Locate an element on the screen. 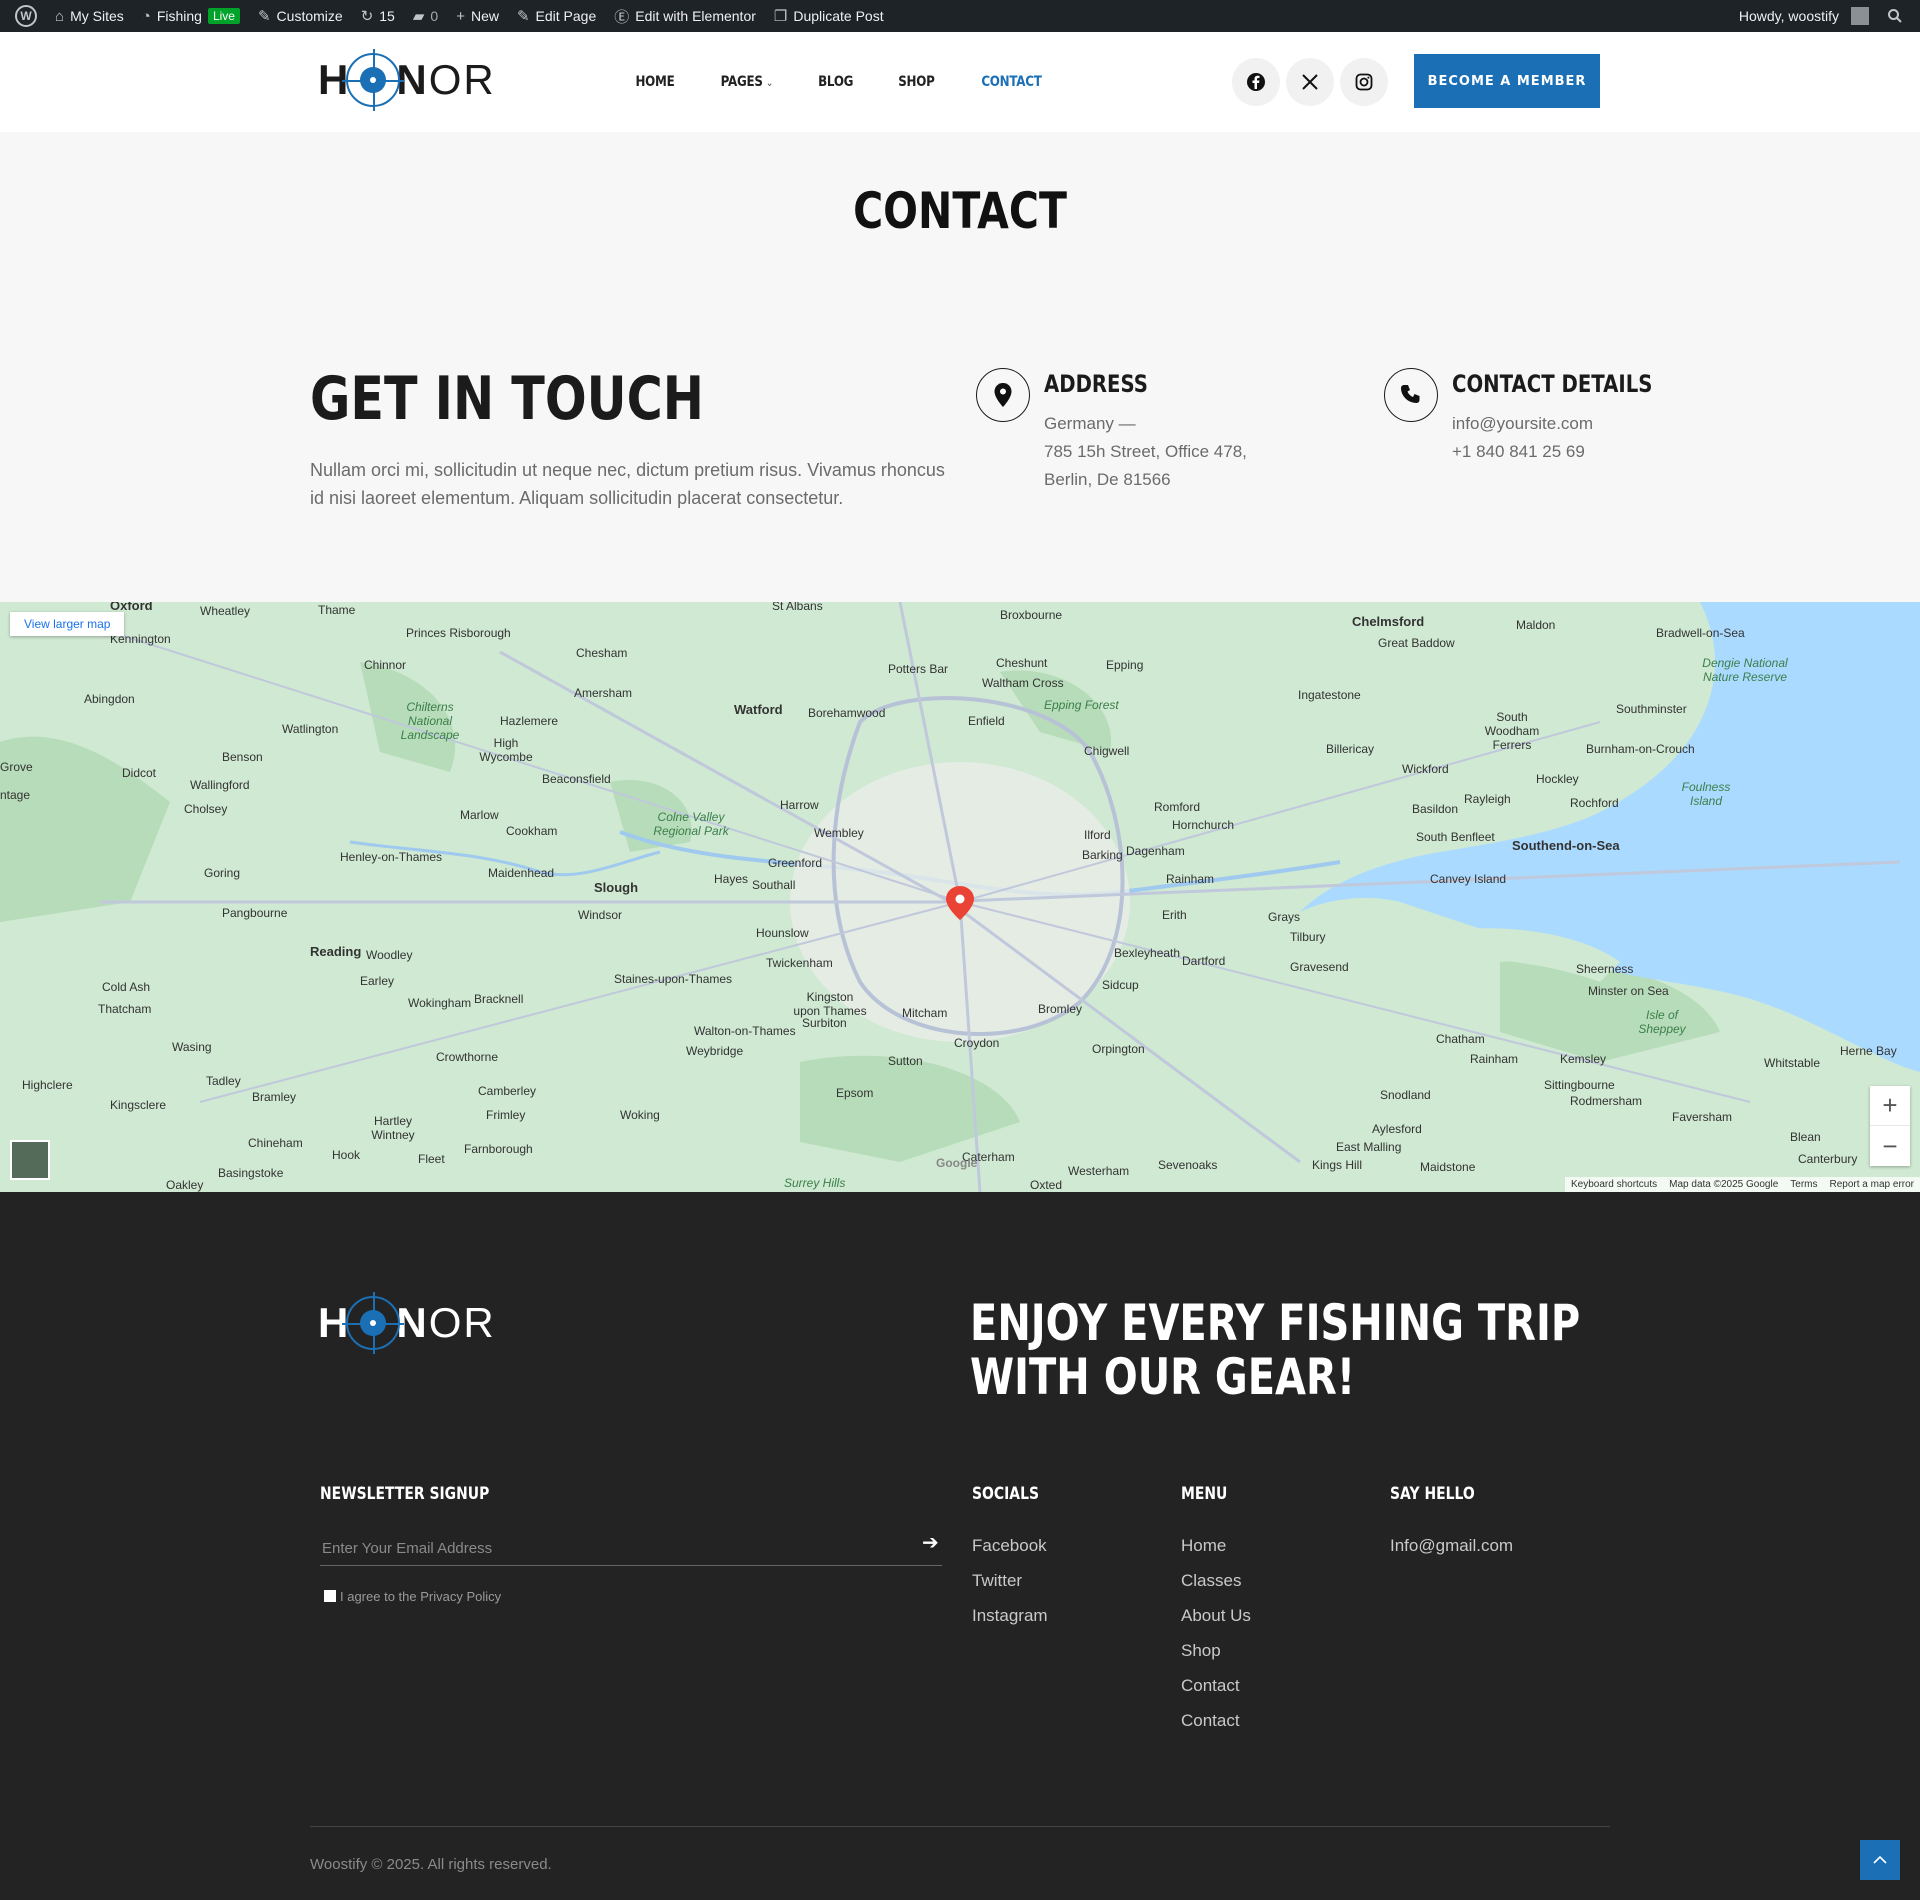 The width and height of the screenshot is (1920, 1900). map-place: Gravesend is located at coordinates (1319, 967).